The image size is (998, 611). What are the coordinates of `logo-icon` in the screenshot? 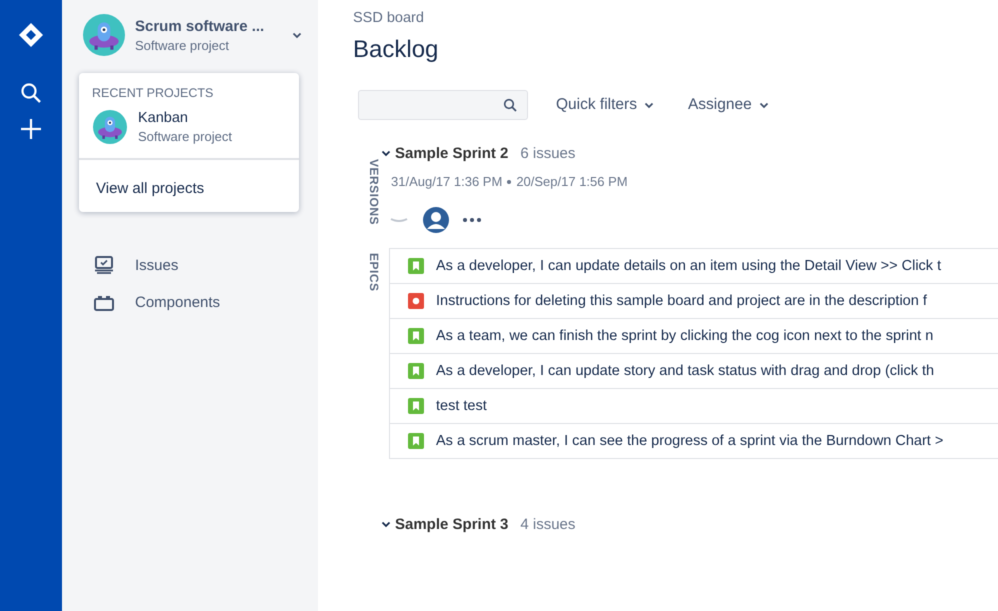 It's located at (31, 35).